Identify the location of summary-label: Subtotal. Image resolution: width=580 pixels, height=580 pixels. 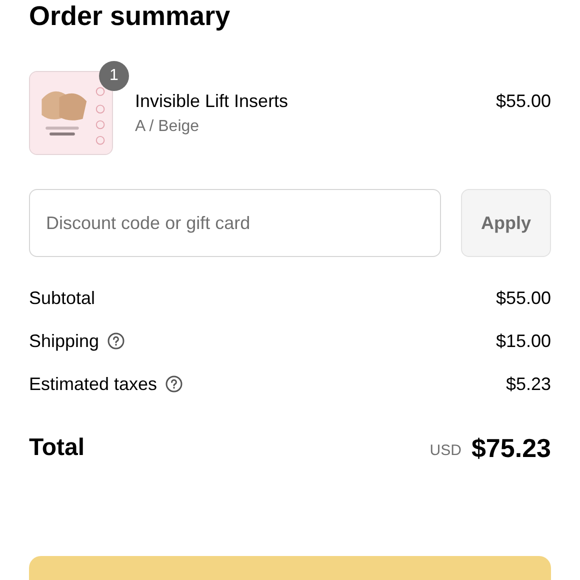
(62, 298).